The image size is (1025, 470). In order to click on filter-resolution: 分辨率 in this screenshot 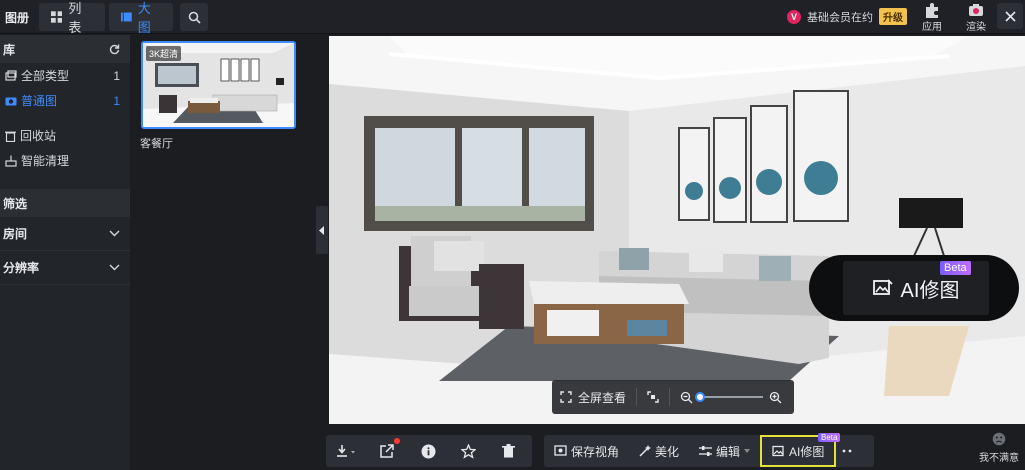, I will do `click(65, 268)`.